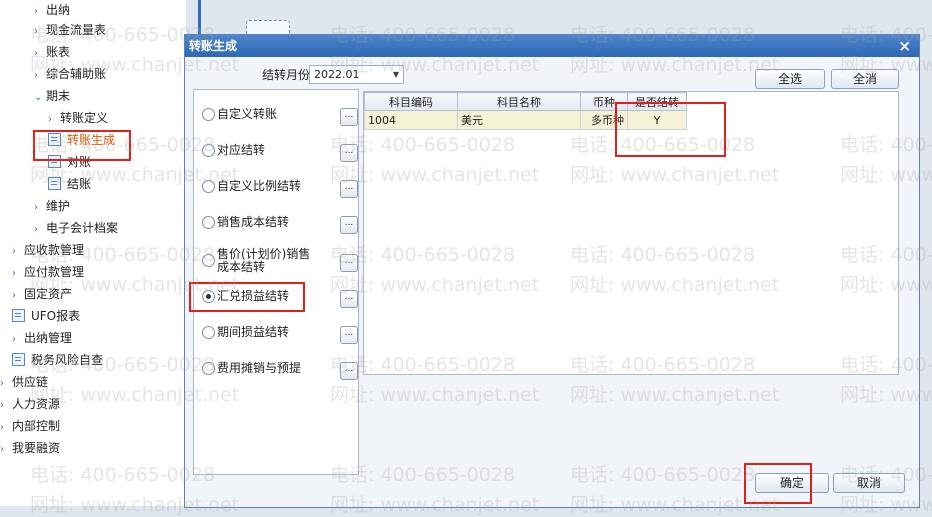 This screenshot has width=932, height=517. Describe the element at coordinates (24, 382) in the screenshot. I see `tree-item: › 供应链` at that location.